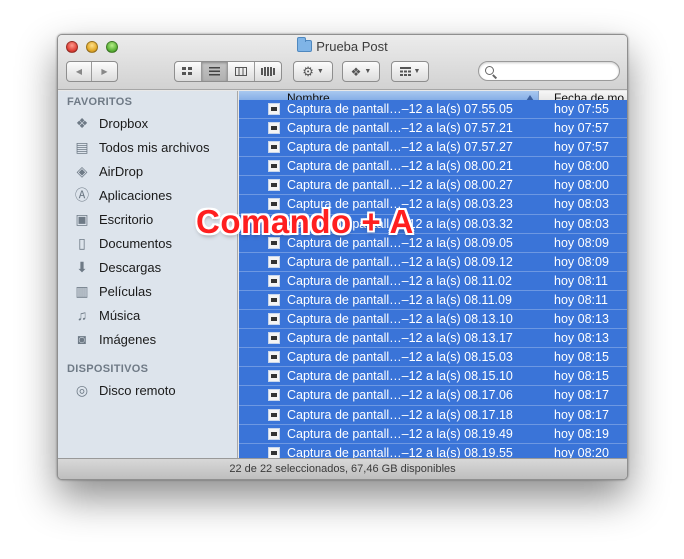 This screenshot has height=559, width=684. Describe the element at coordinates (135, 243) in the screenshot. I see `sidebar-item-label: Documentos` at that location.